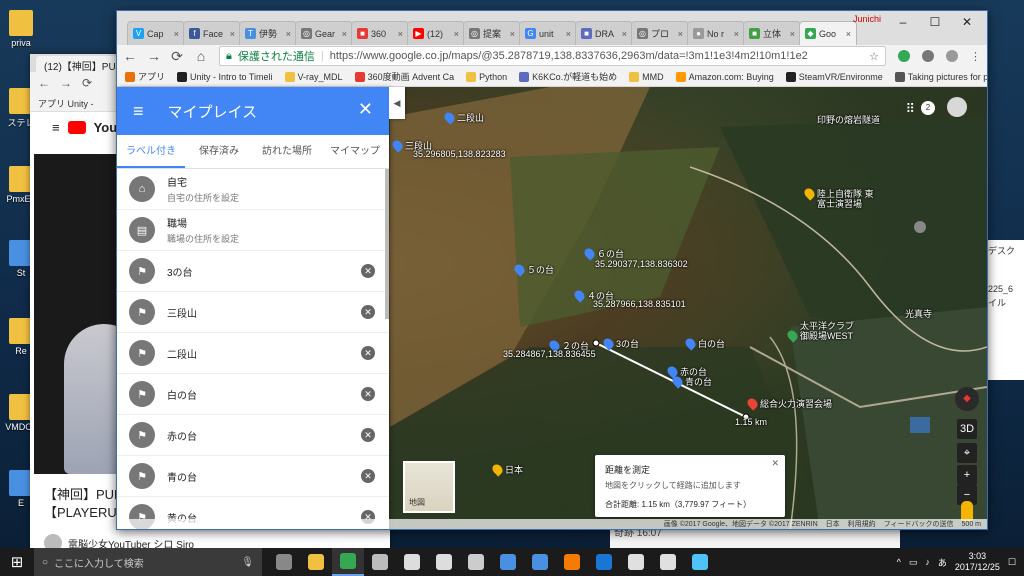  I want to click on place-item: ⚑ 赤の台 ✕, so click(253, 435).